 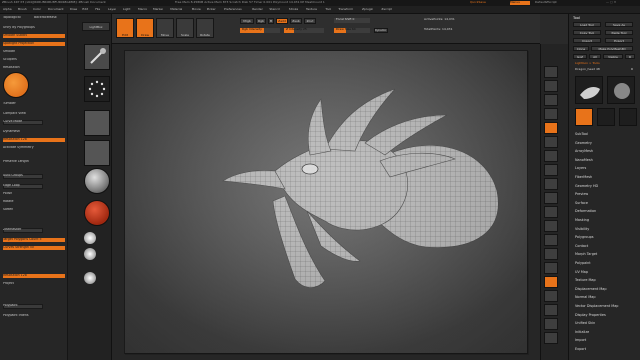 What do you see at coordinates (90, 278) in the screenshot?
I see `alternate-icon` at bounding box center [90, 278].